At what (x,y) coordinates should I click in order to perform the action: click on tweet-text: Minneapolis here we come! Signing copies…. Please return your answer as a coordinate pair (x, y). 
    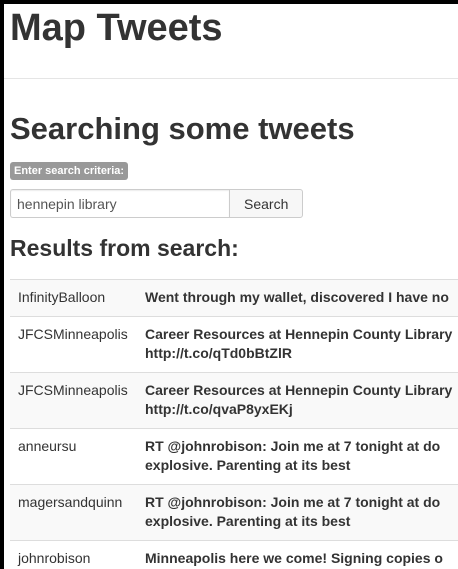
    Looking at the image, I should click on (297, 554).